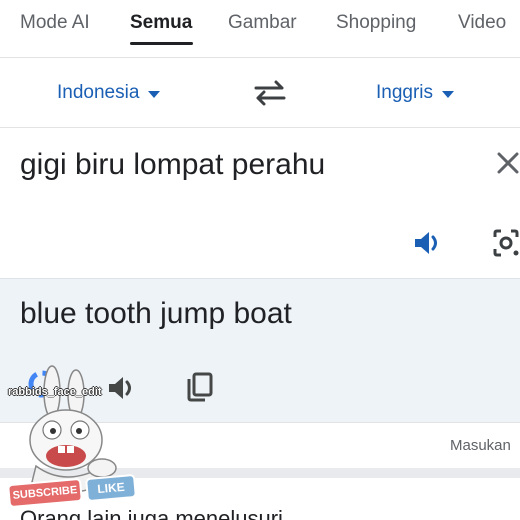 Image resolution: width=520 pixels, height=520 pixels. I want to click on clear-icon, so click(507, 163).